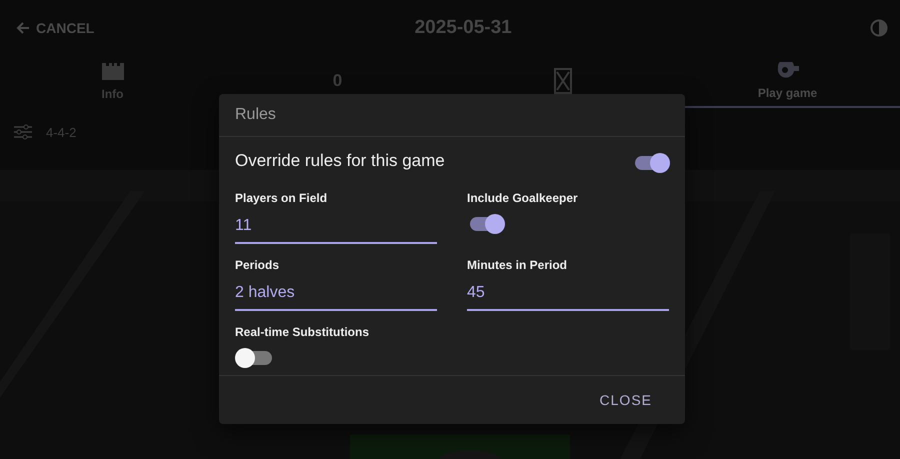  Describe the element at coordinates (568, 295) in the screenshot. I see `input-field: 45` at that location.